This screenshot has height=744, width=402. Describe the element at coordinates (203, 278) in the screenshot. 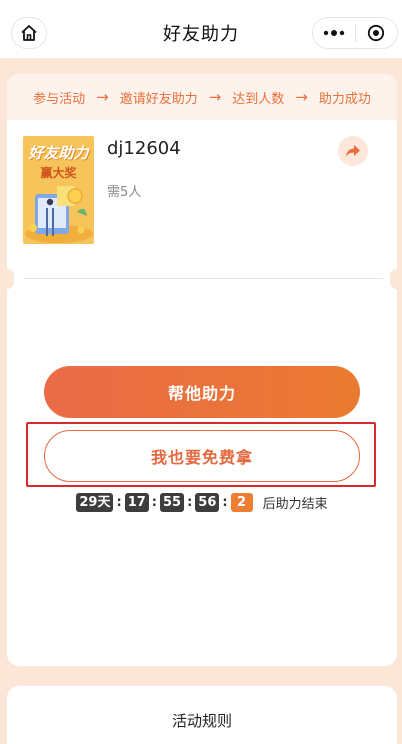

I see `section-divider` at that location.